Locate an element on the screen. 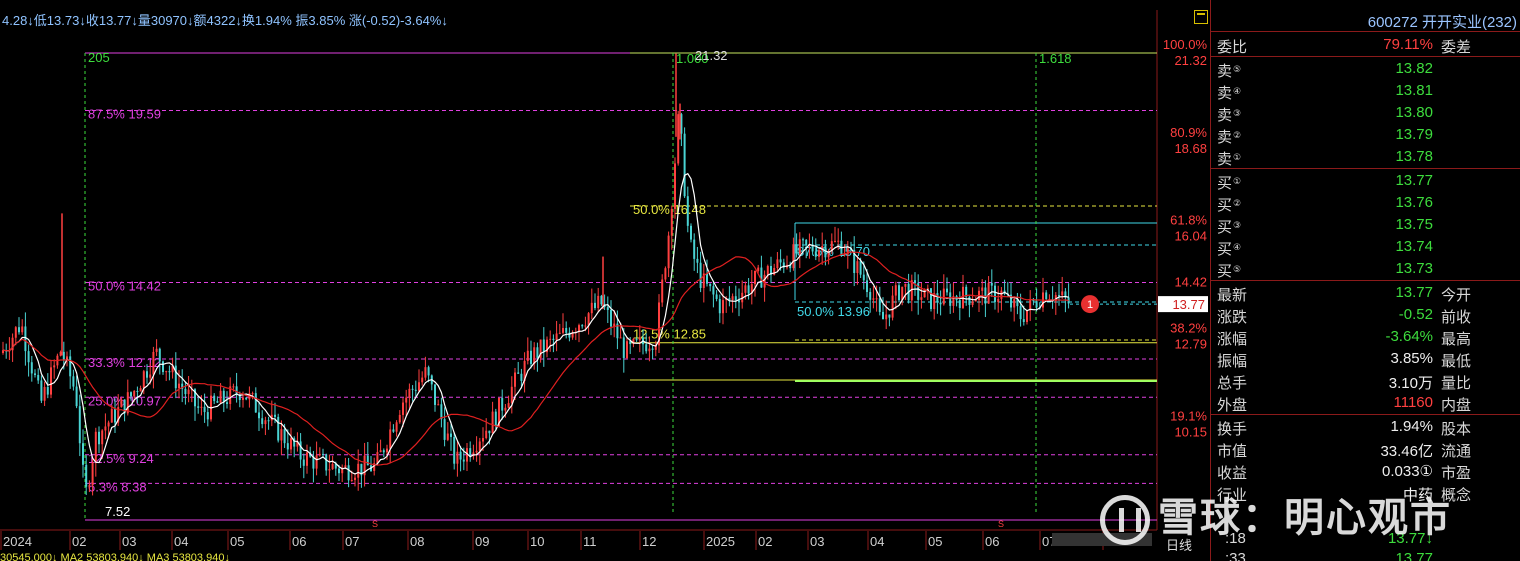 The width and height of the screenshot is (1520, 561). panel-header: 600272 开开实业(232) is located at coordinates (1365, 20).